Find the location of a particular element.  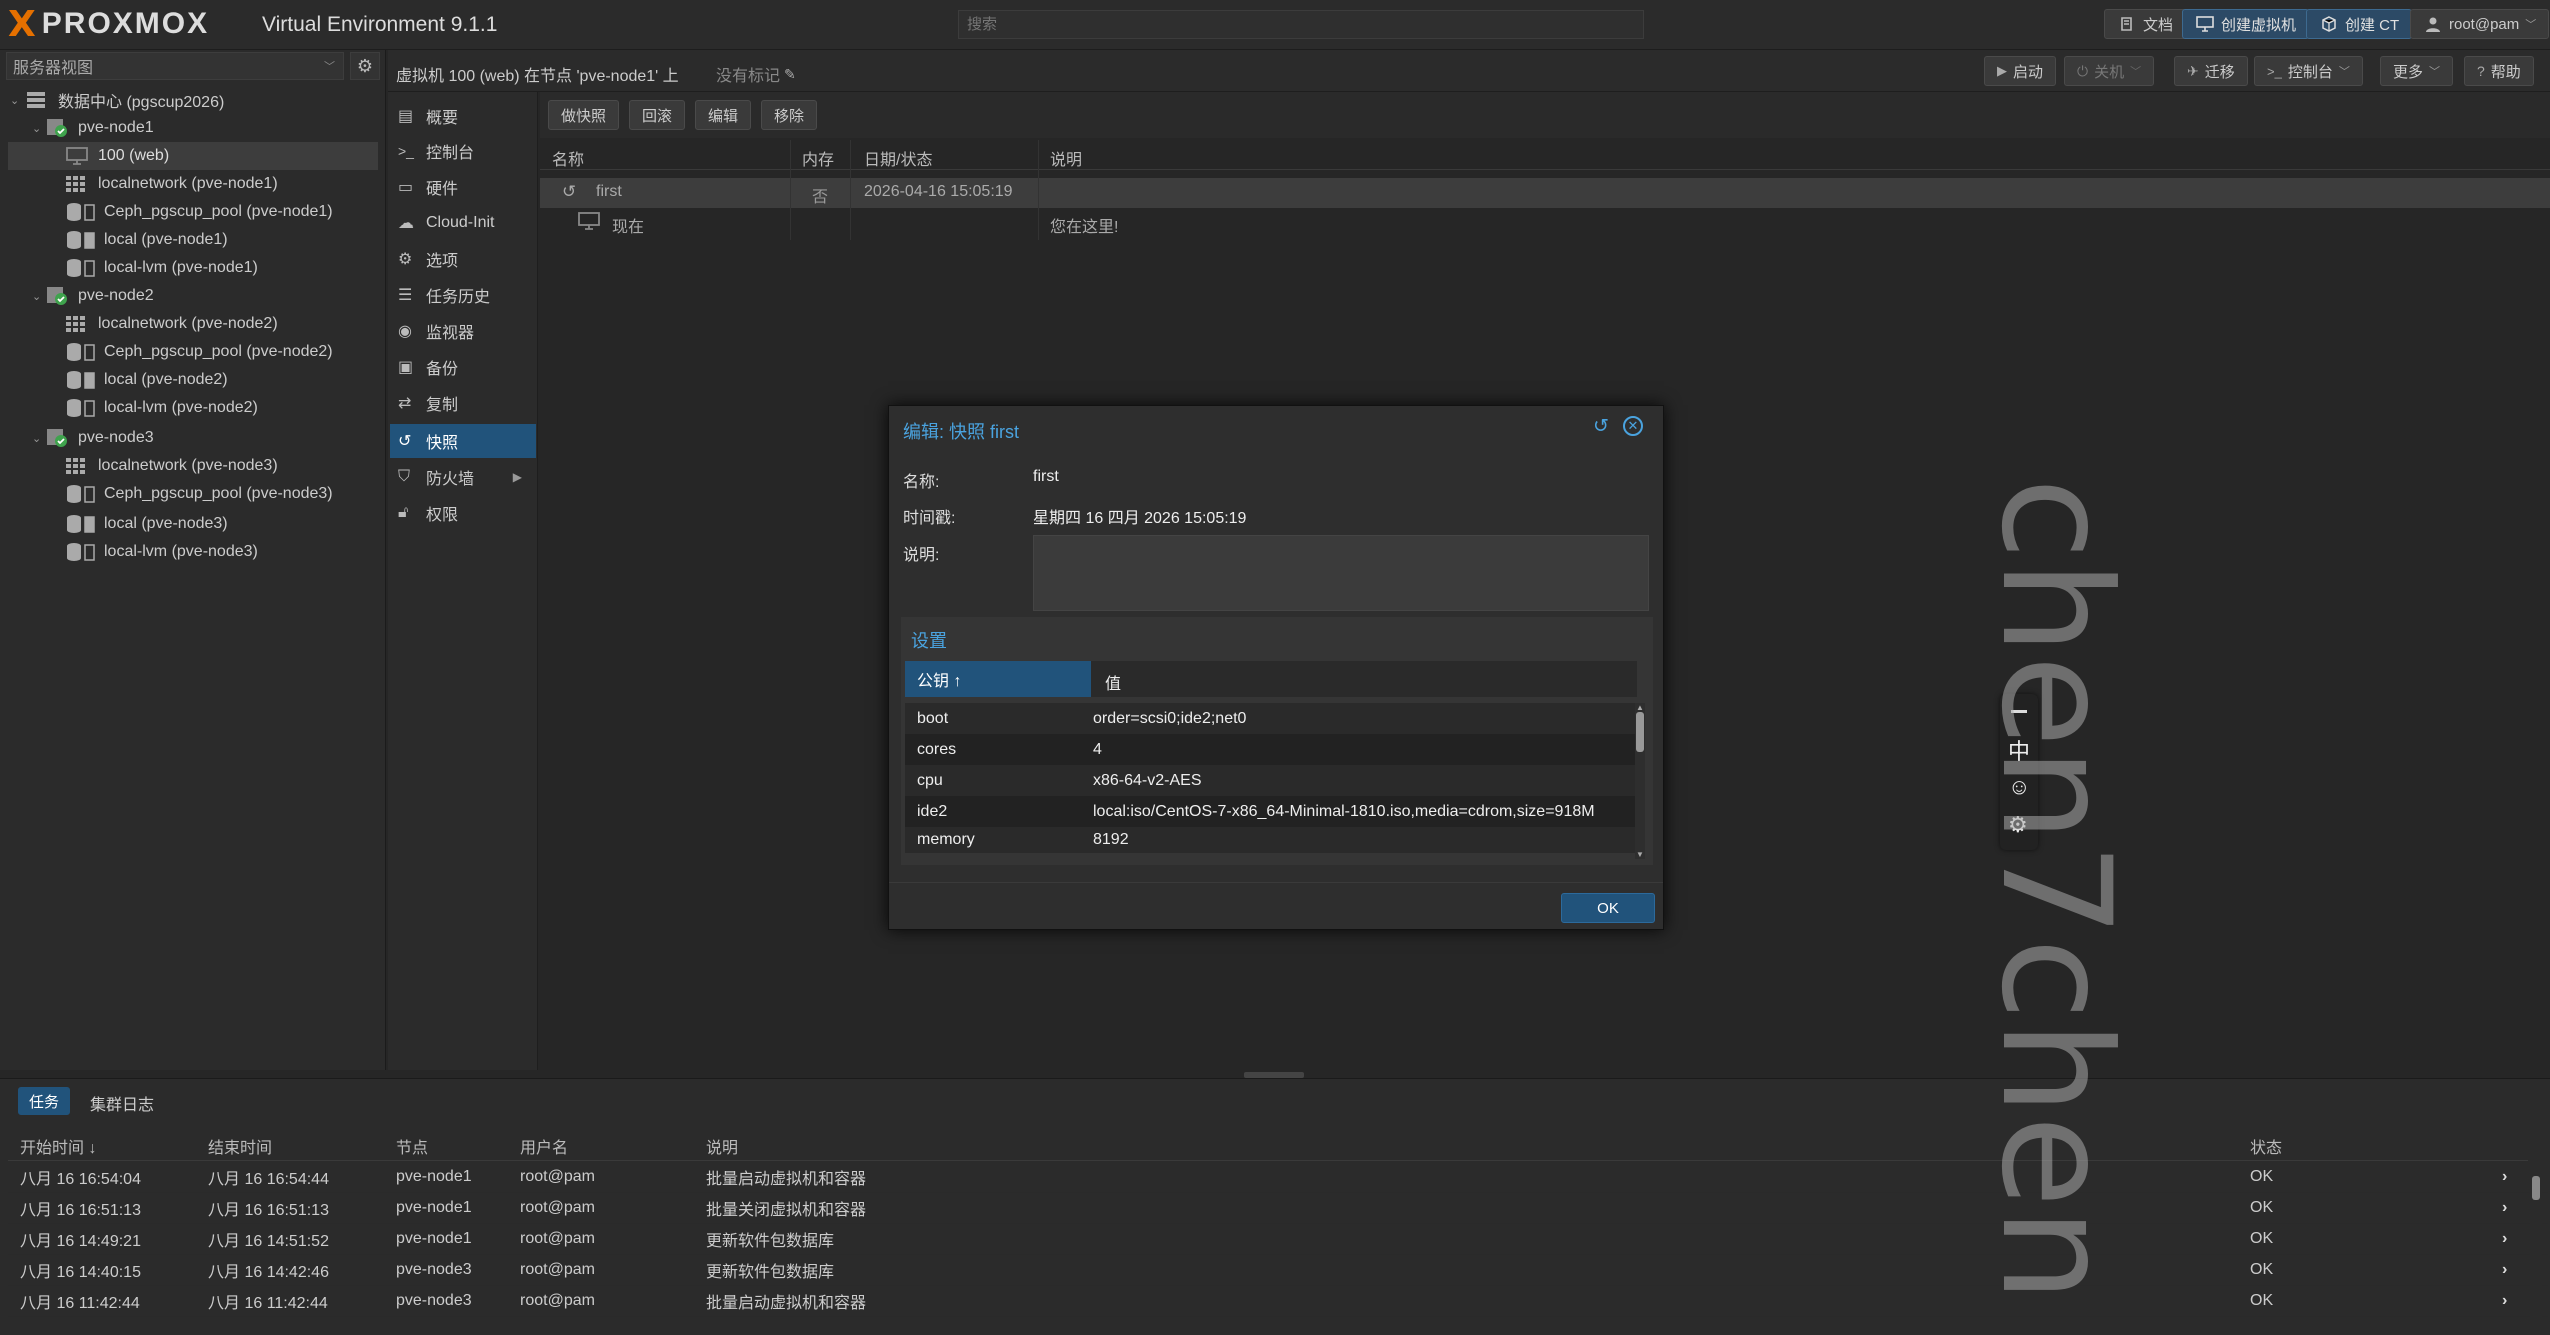

table-row: cpu x86-64-v2-AES is located at coordinates (1271, 780).